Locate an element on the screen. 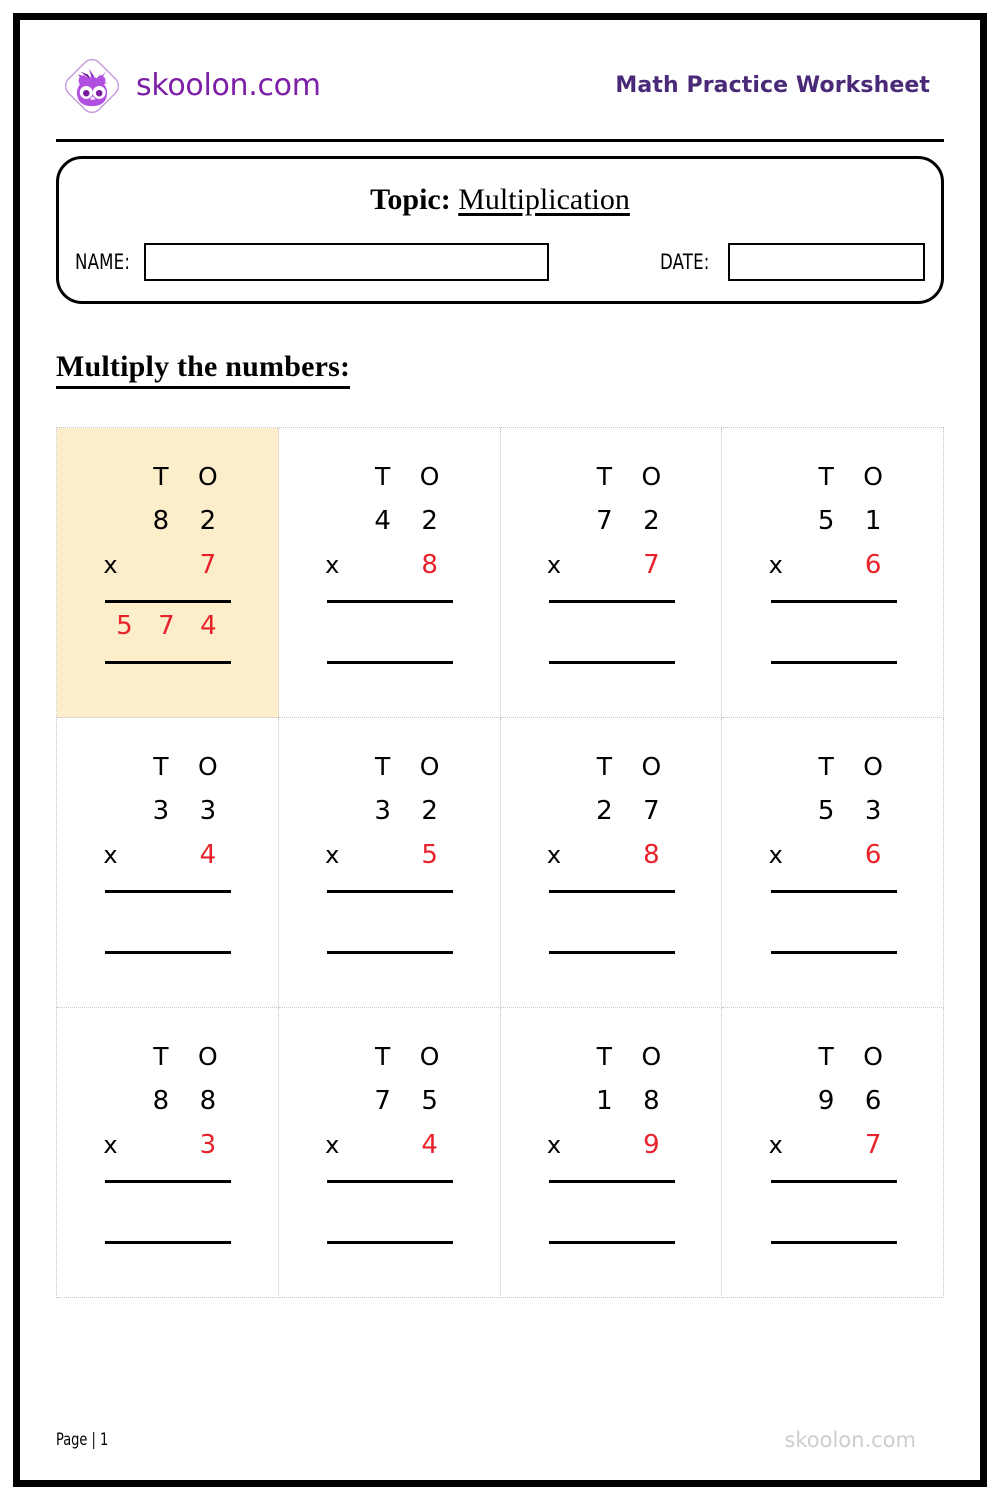  multiplicand-row: 96 is located at coordinates (833, 1108).